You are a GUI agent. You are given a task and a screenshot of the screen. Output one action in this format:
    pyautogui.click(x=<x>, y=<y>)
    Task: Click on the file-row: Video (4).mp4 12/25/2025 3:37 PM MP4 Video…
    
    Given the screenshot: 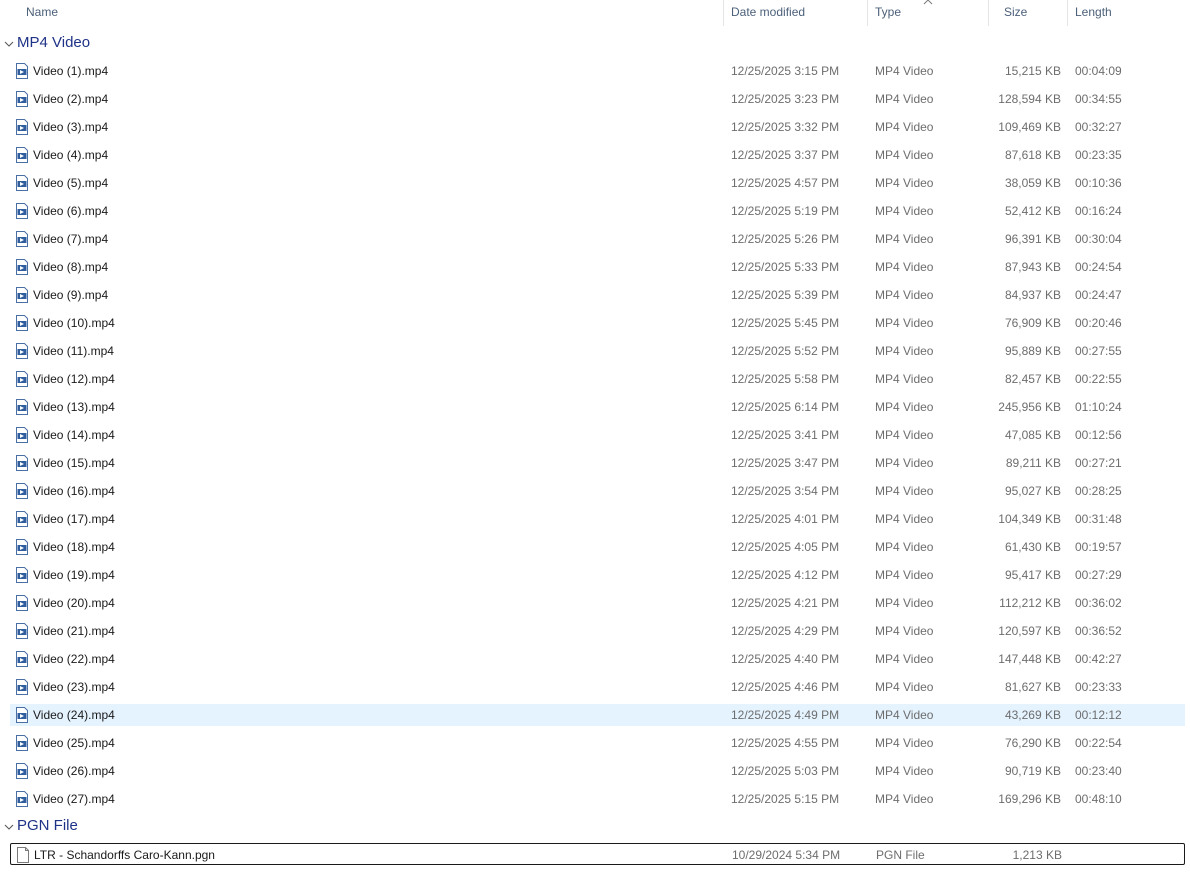 What is the action you would take?
    pyautogui.click(x=597, y=155)
    